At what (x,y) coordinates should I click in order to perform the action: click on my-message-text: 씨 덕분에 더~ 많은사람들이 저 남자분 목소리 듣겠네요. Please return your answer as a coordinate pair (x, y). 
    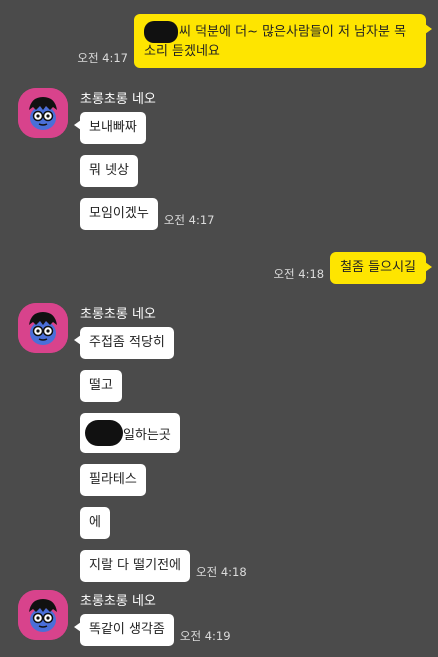
    Looking at the image, I should click on (275, 42).